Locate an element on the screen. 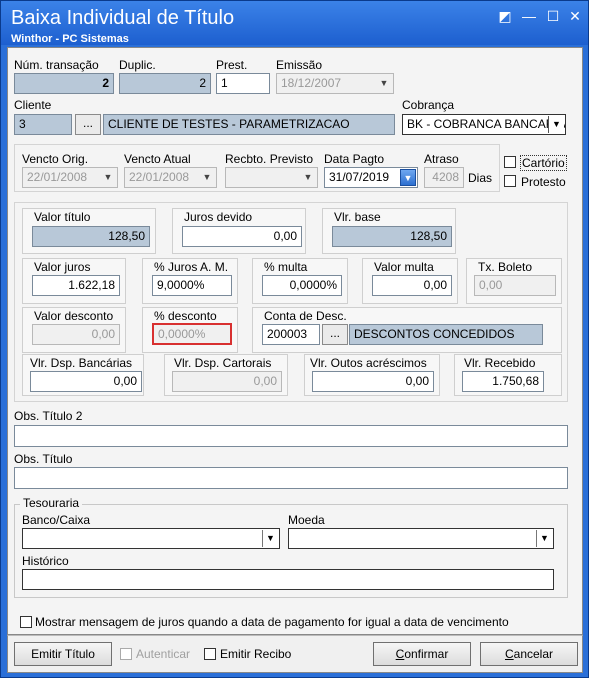  emissao-combo: 18/12/2007 ▼ is located at coordinates (335, 83).